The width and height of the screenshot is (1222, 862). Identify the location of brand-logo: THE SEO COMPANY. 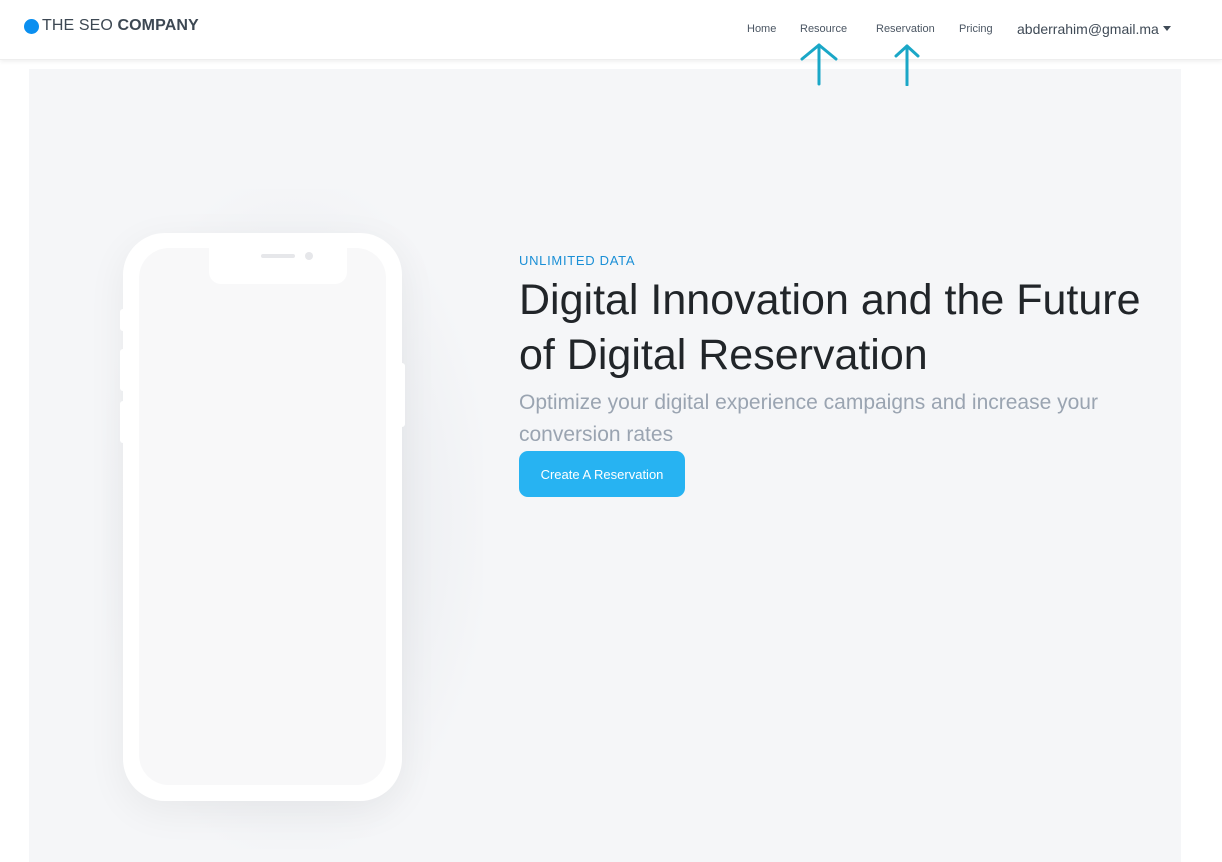
(111, 26).